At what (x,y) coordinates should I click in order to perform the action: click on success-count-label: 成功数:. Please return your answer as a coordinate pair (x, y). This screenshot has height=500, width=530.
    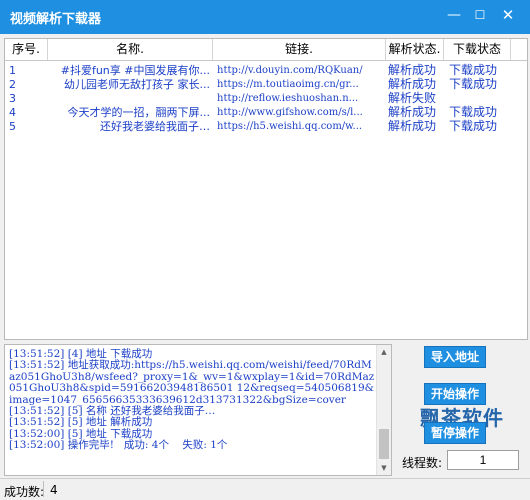
    Looking at the image, I should click on (24, 492).